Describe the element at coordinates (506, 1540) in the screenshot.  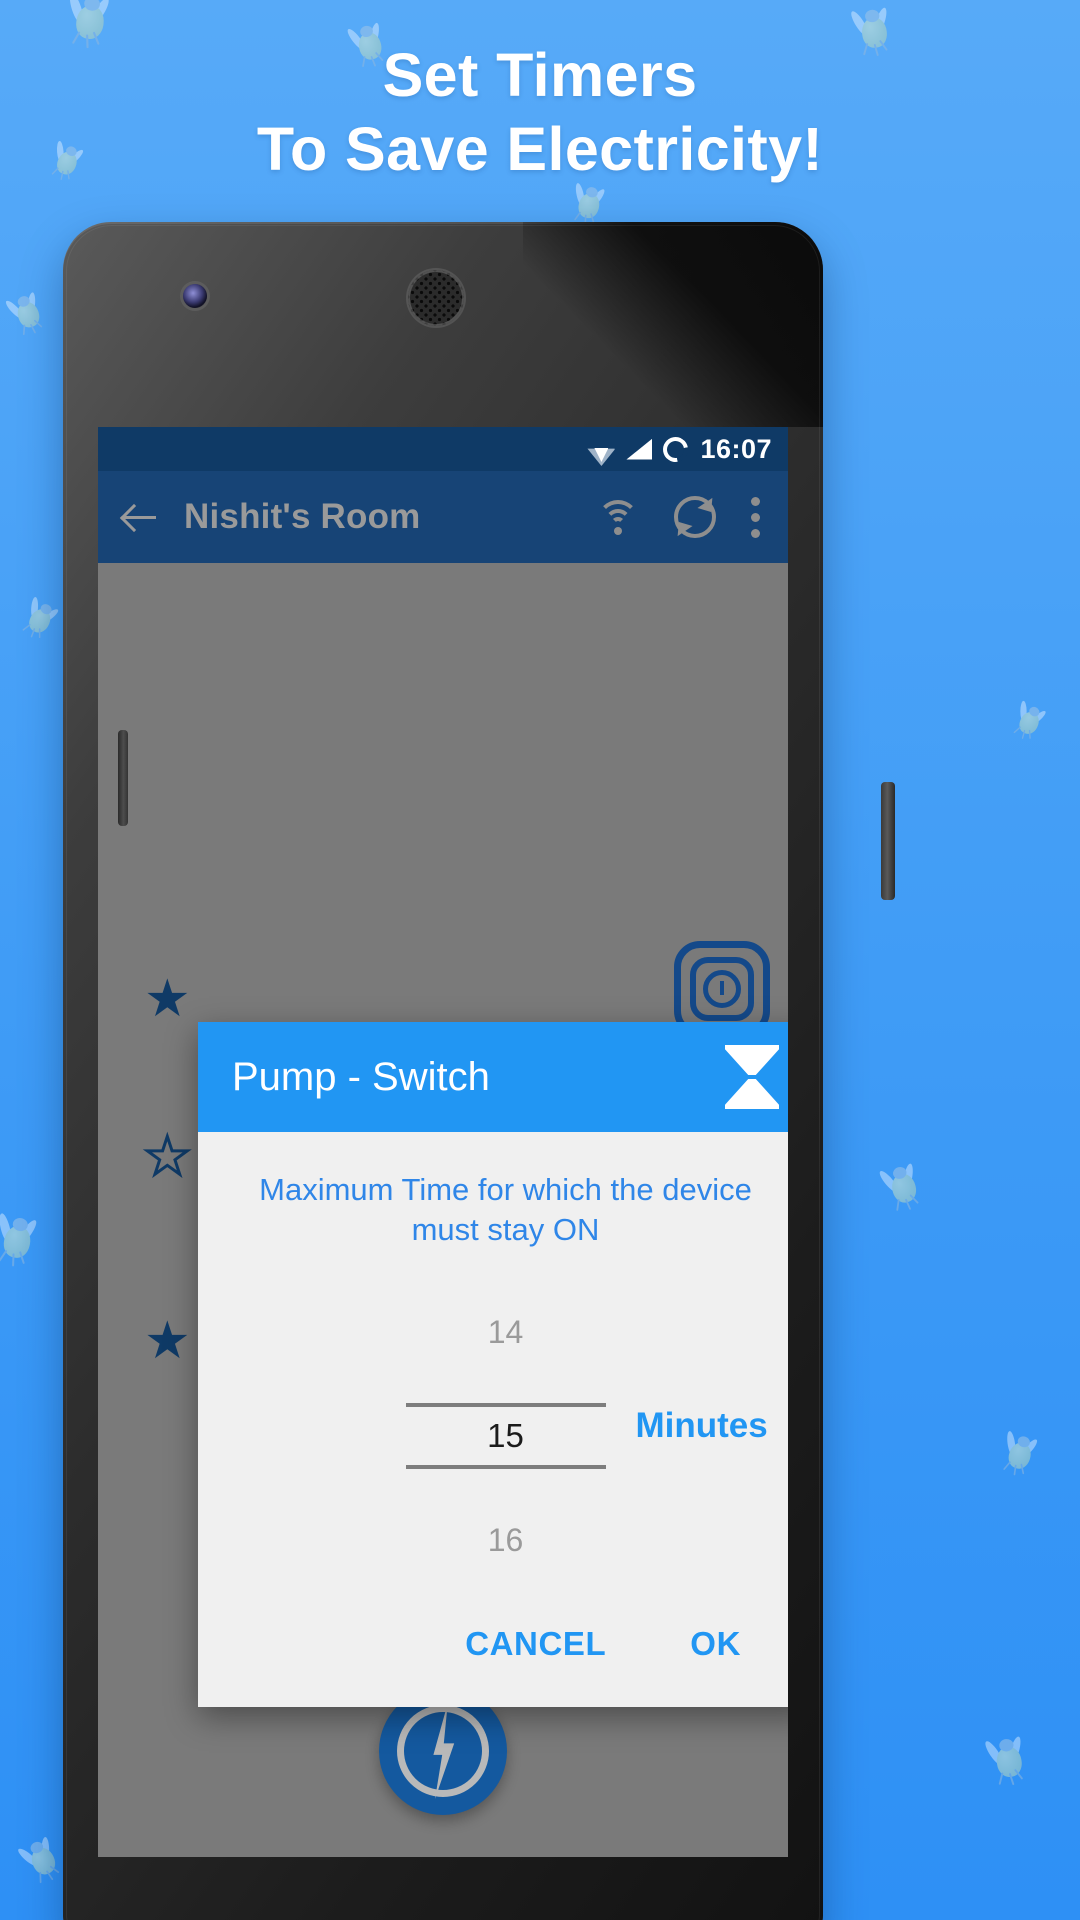
I see `picker-next-value: 16` at that location.